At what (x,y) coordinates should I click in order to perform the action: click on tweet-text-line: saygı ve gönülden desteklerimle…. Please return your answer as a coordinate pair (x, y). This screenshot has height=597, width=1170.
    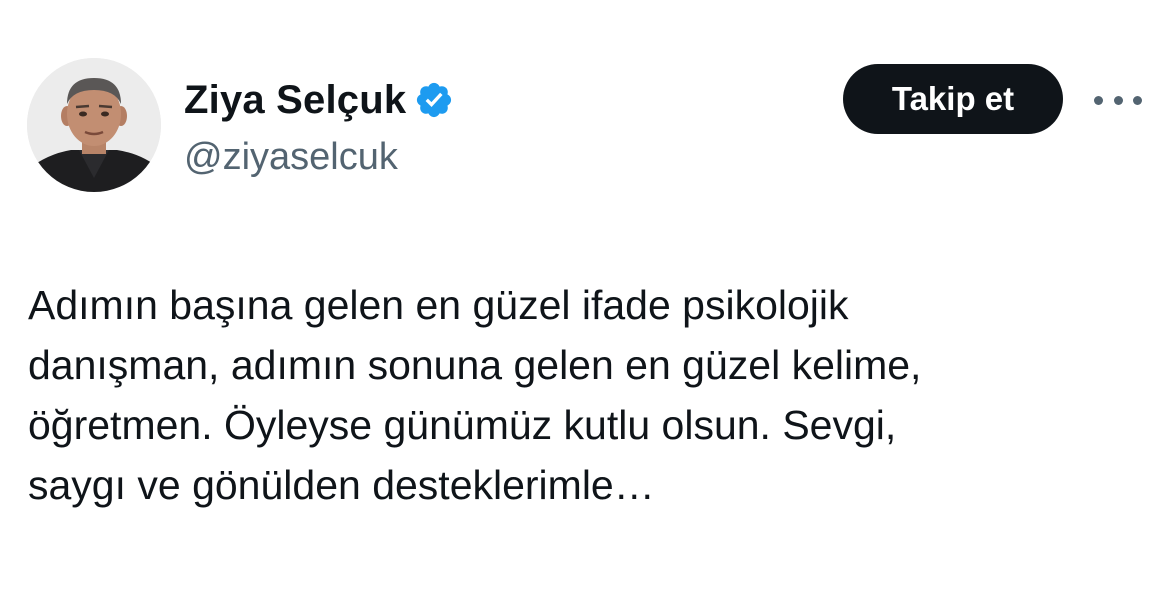
    Looking at the image, I should click on (341, 485).